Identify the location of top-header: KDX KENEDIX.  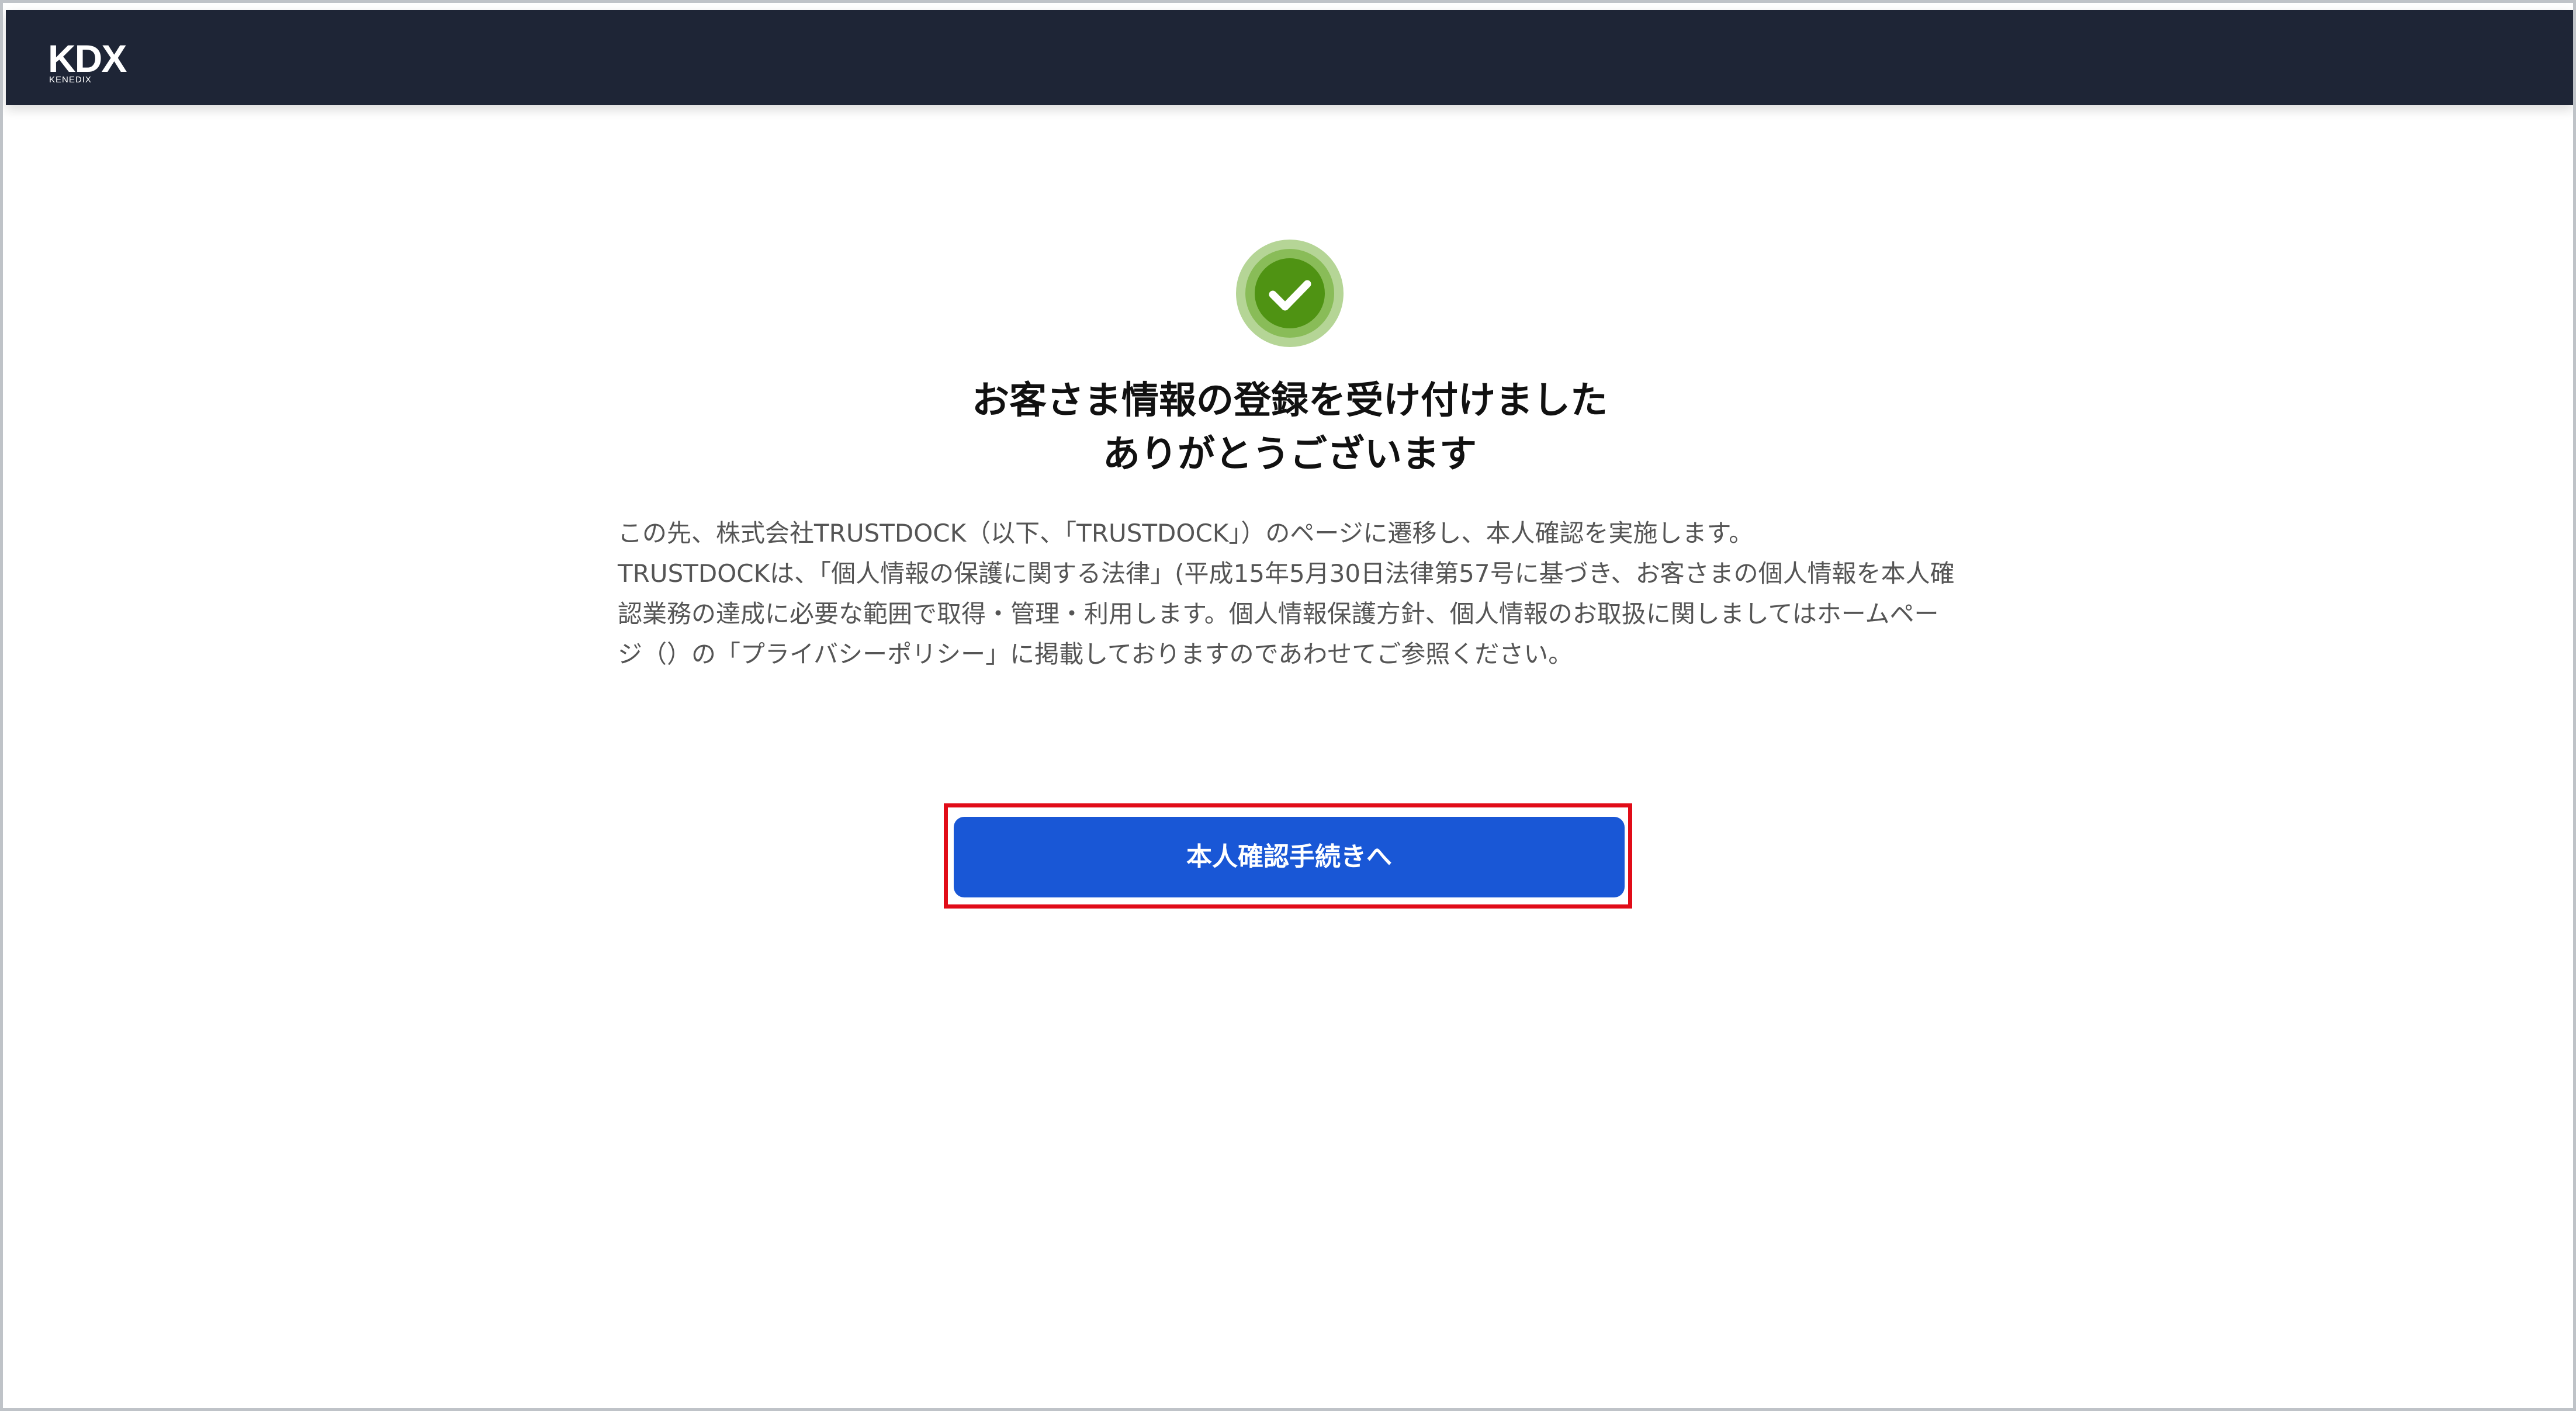
(1289, 57).